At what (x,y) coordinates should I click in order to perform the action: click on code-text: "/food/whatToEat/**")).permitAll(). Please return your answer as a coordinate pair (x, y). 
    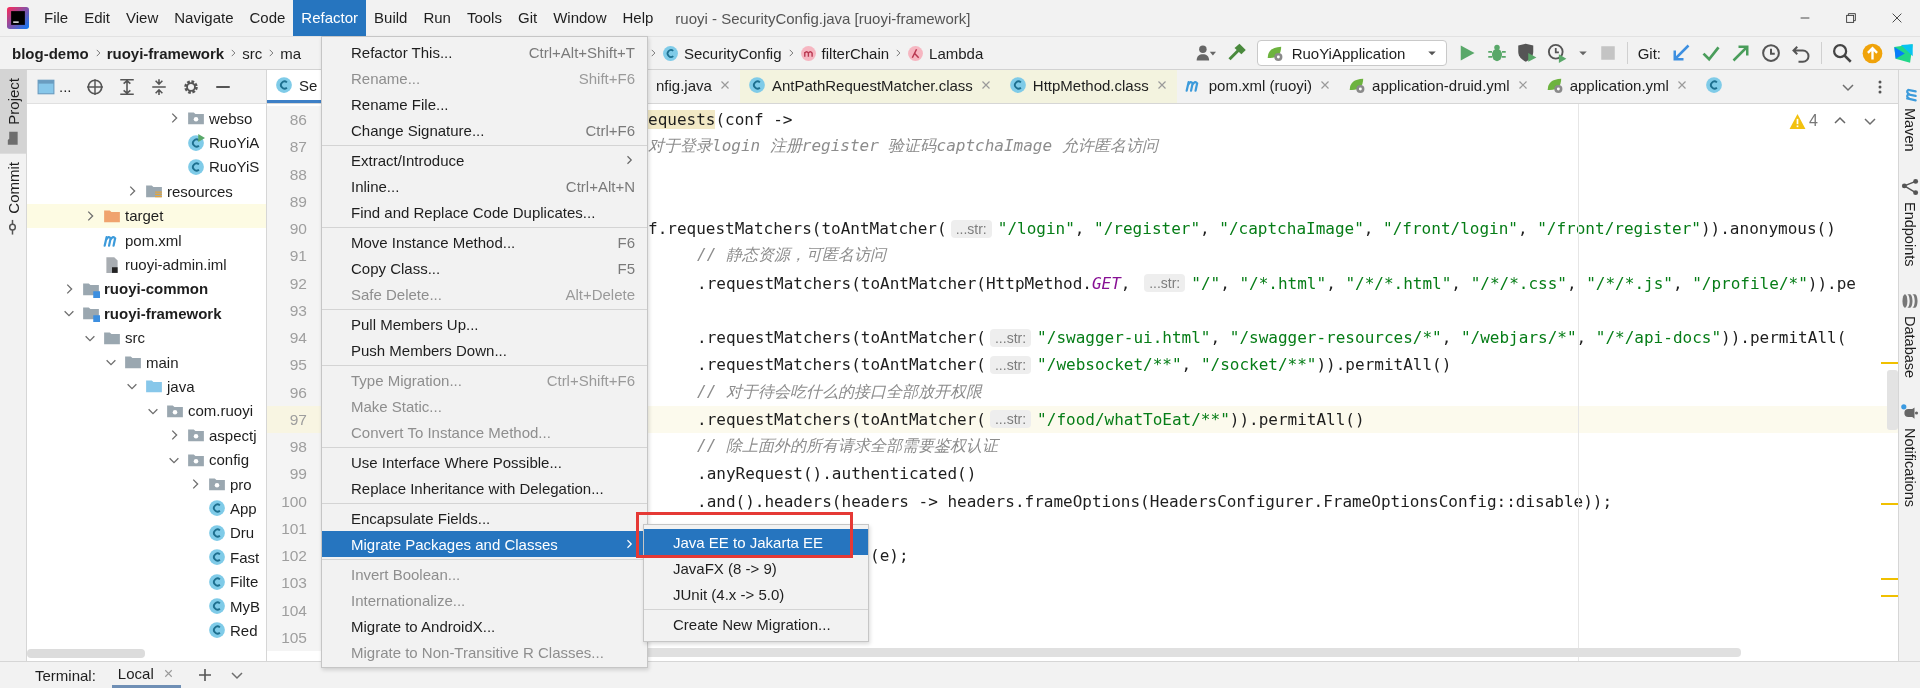
    Looking at the image, I should click on (1201, 419).